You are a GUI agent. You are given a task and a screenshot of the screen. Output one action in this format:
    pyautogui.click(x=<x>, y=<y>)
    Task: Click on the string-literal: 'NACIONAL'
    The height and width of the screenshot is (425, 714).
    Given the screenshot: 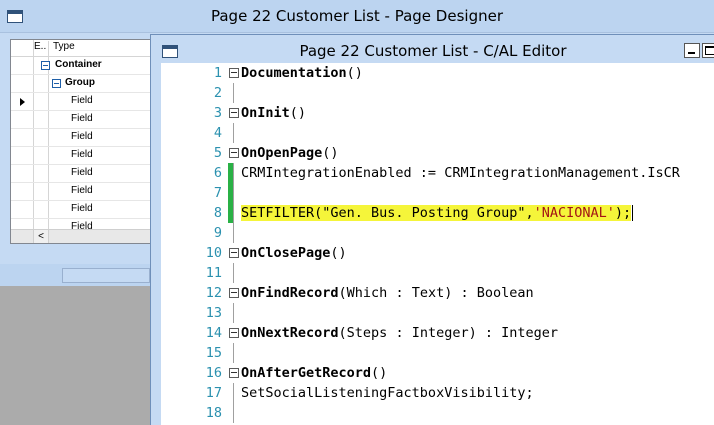 What is the action you would take?
    pyautogui.click(x=574, y=213)
    